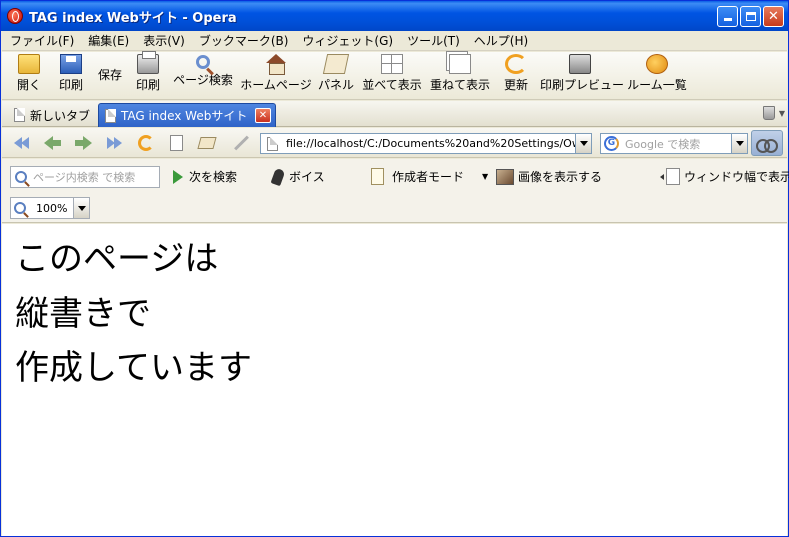 Image resolution: width=789 pixels, height=537 pixels. What do you see at coordinates (583, 143) in the screenshot?
I see `address-dropdown-icon` at bounding box center [583, 143].